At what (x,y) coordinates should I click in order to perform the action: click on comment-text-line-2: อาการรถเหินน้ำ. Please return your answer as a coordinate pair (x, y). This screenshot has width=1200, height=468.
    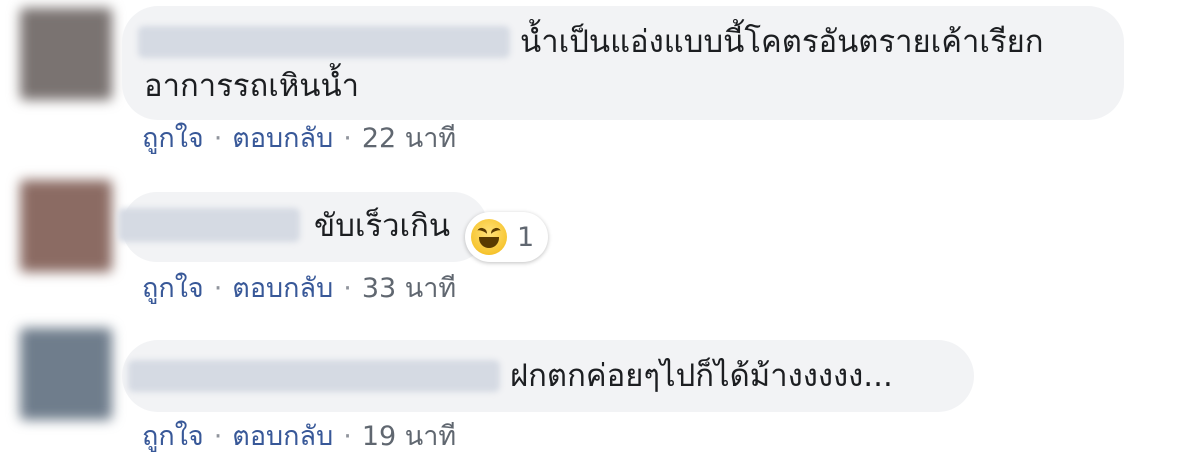
    Looking at the image, I should click on (252, 86).